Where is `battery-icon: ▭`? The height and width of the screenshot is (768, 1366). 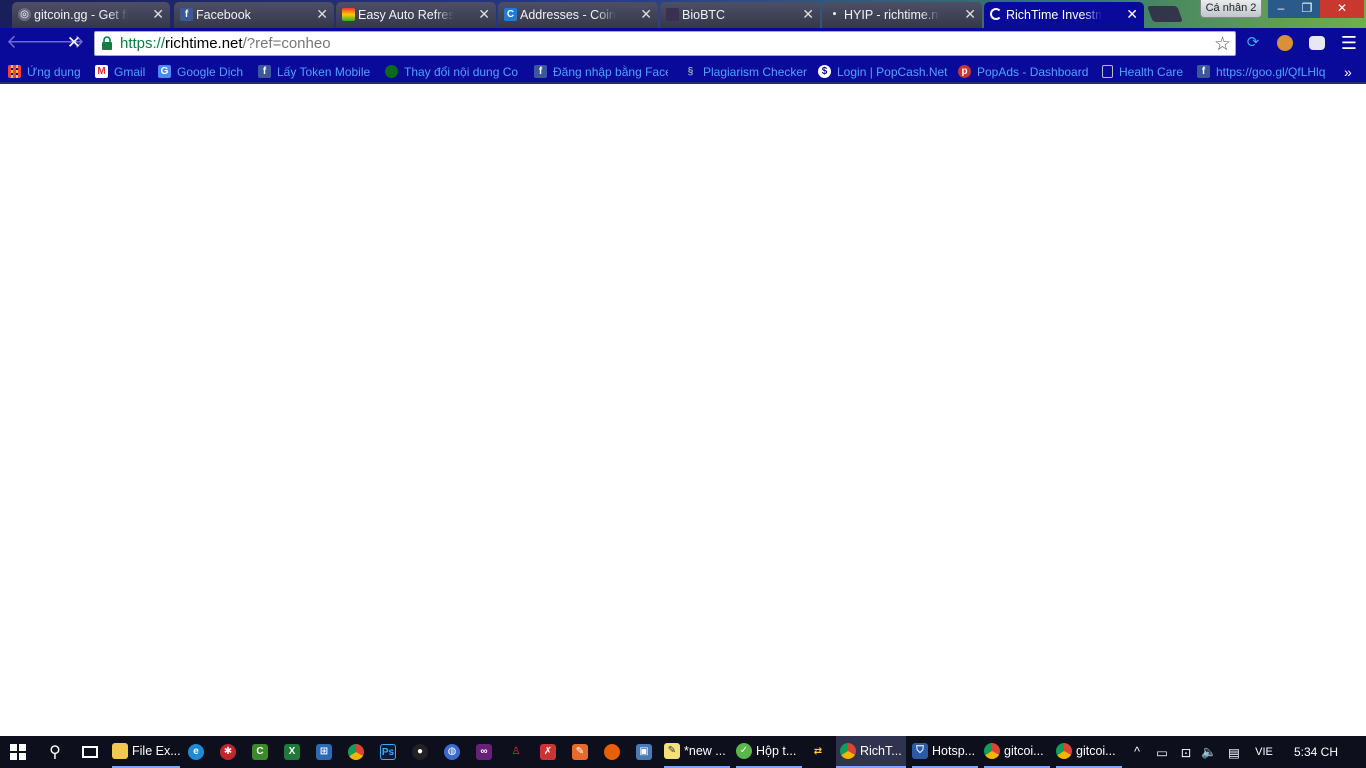
battery-icon: ▭ is located at coordinates (1162, 752).